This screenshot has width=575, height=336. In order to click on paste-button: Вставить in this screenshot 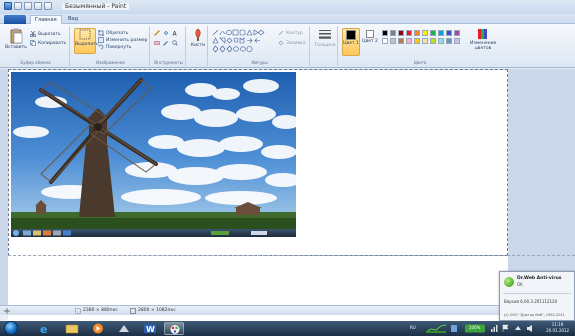, I will do `click(16, 39)`.